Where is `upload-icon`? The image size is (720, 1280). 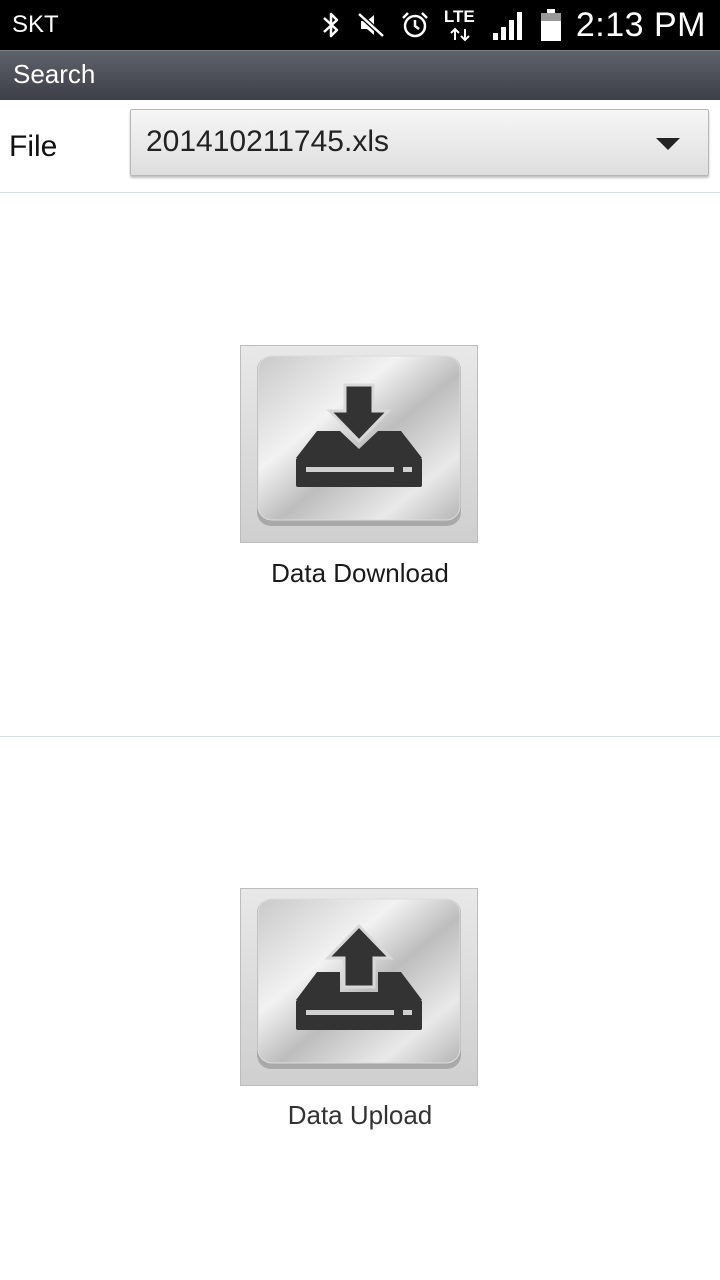
upload-icon is located at coordinates (359, 987).